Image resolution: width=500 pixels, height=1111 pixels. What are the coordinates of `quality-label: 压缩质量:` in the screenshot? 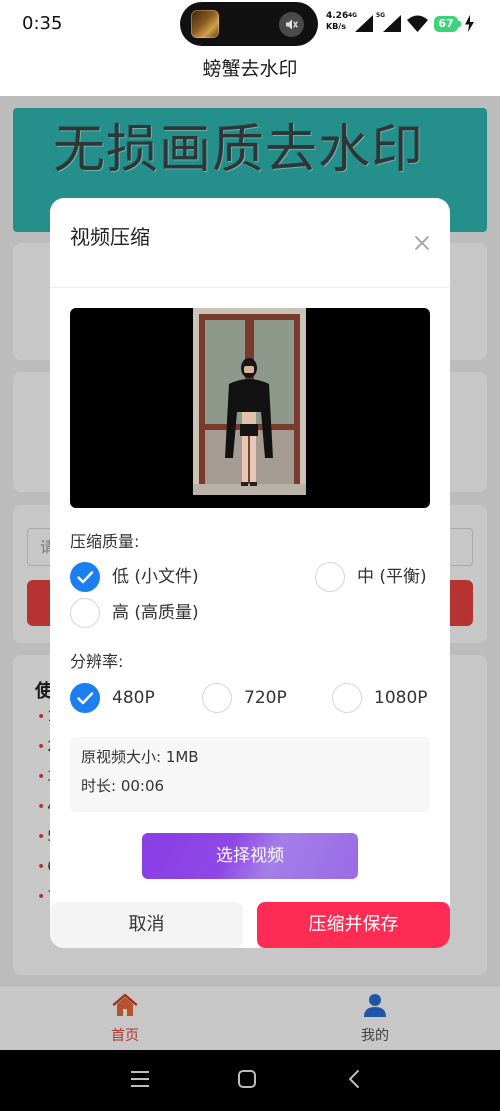 It's located at (105, 541).